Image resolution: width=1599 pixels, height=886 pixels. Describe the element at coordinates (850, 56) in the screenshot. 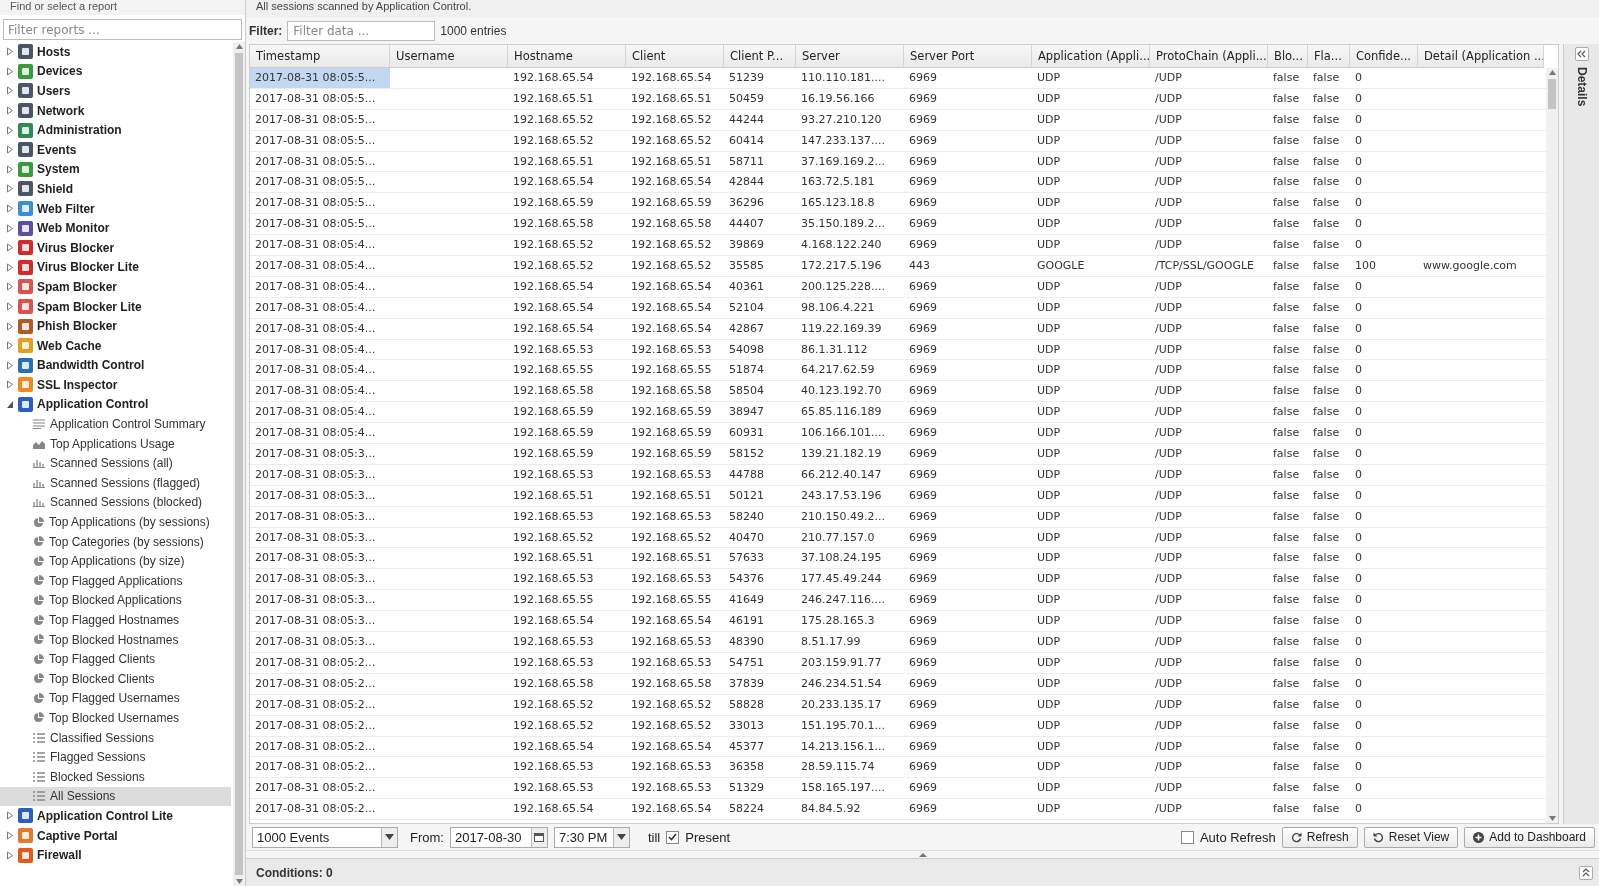

I see `column-header: Server` at that location.